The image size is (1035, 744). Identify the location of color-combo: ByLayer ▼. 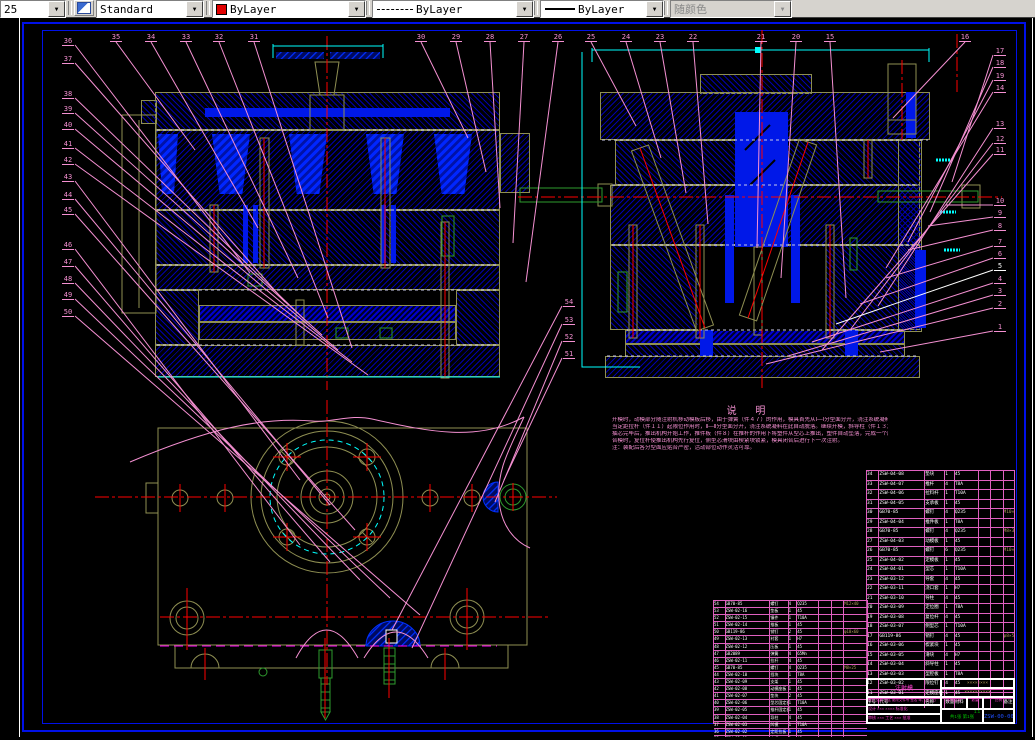
(289, 9).